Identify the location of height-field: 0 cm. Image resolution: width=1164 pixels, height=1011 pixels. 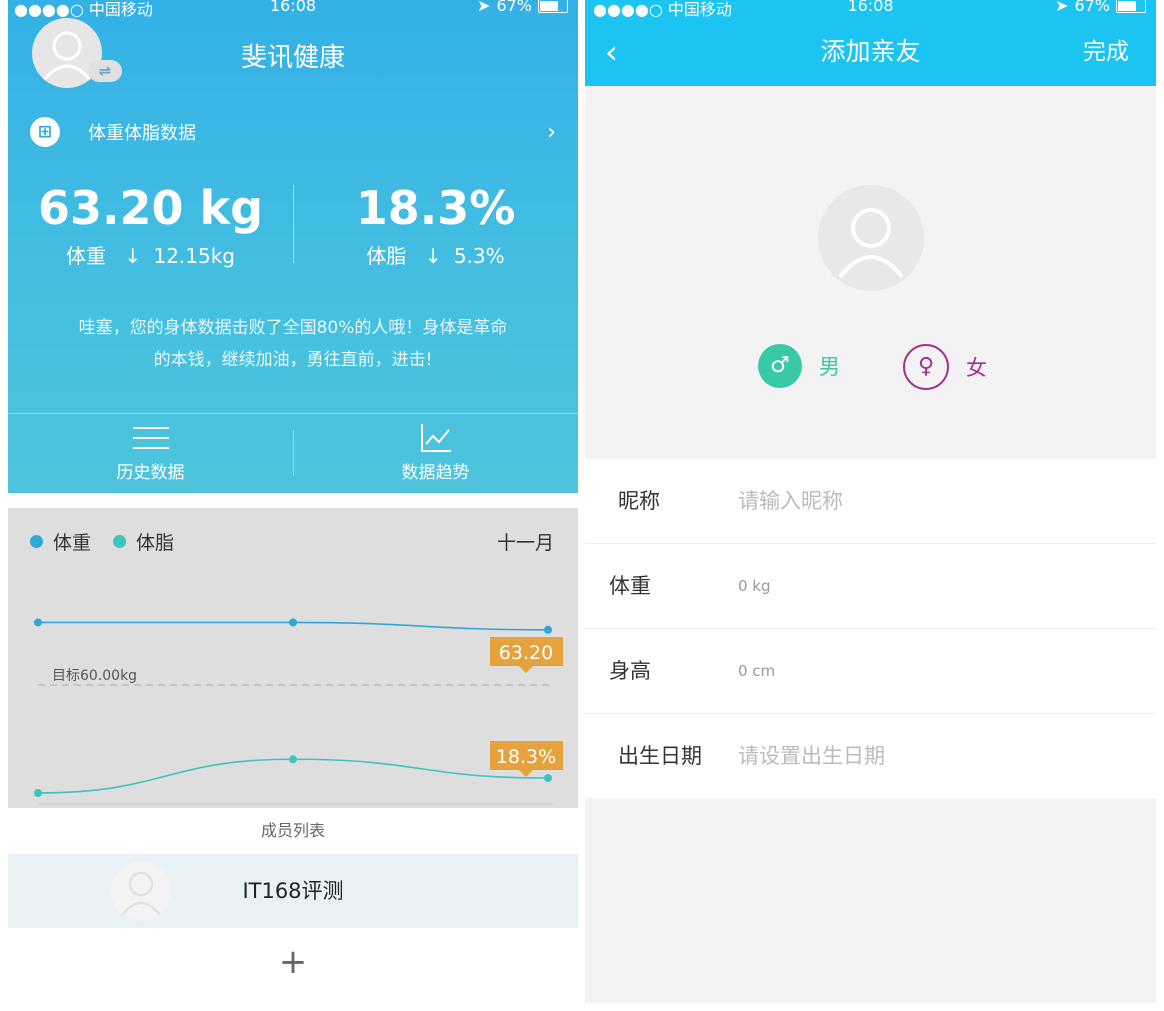
(756, 671).